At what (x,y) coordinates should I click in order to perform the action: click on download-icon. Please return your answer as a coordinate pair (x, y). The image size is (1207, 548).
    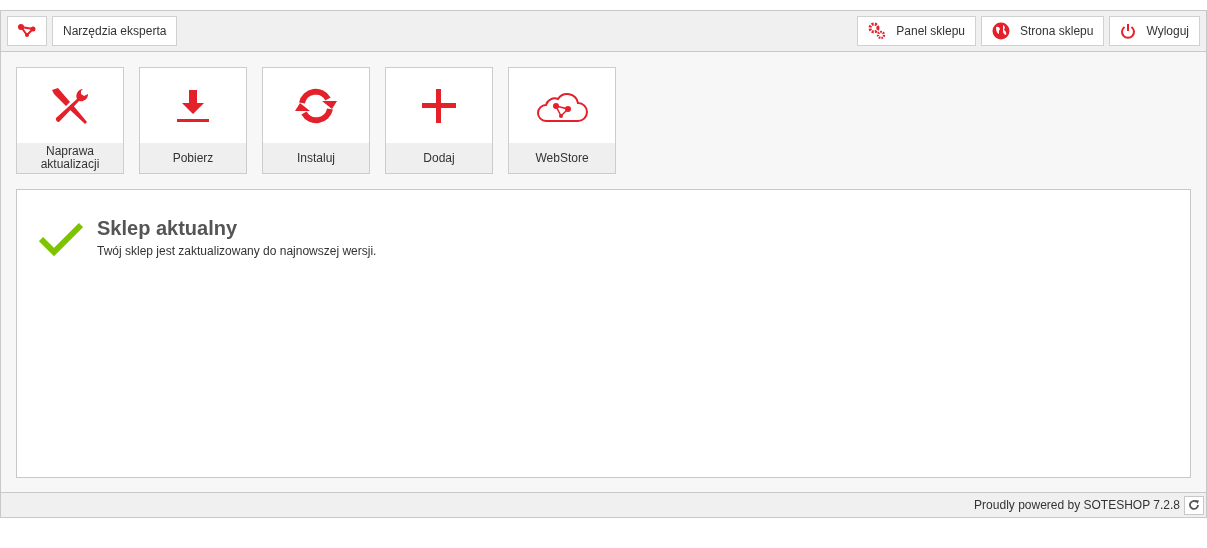
    Looking at the image, I should click on (193, 105).